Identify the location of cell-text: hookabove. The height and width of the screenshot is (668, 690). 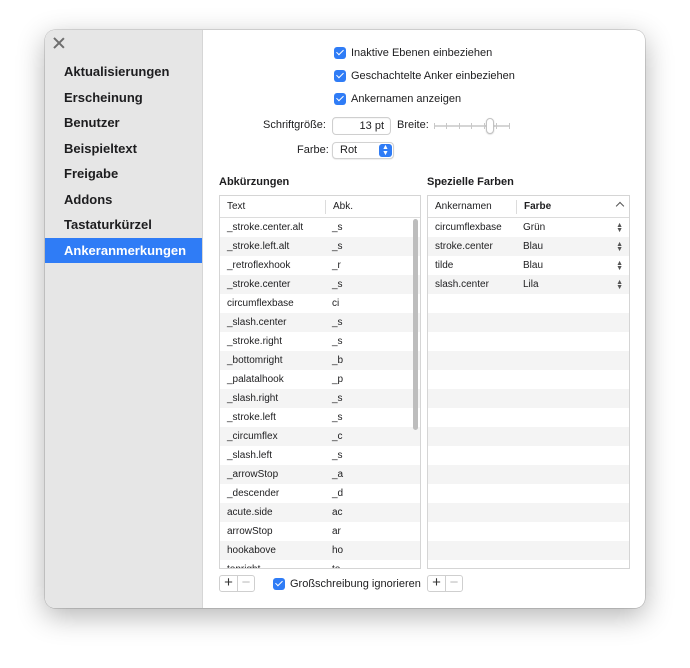
(251, 550).